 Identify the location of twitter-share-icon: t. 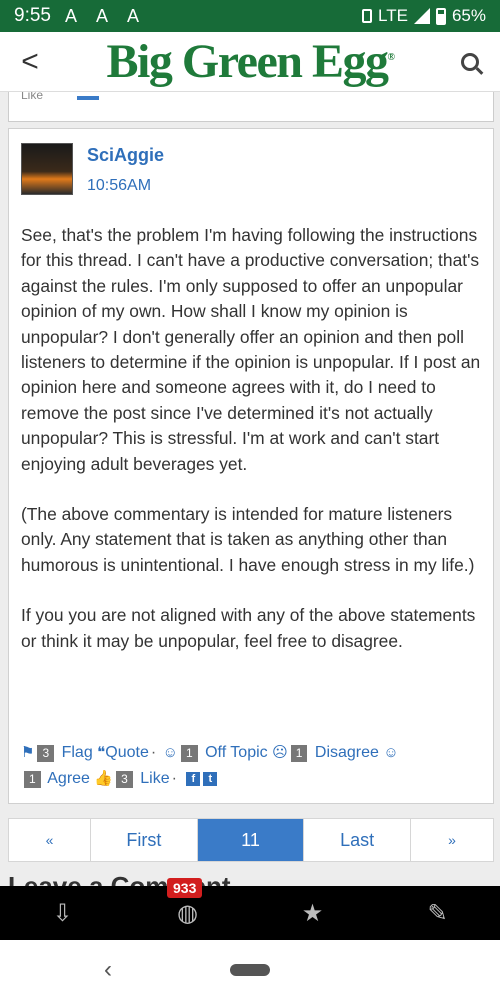
(210, 779).